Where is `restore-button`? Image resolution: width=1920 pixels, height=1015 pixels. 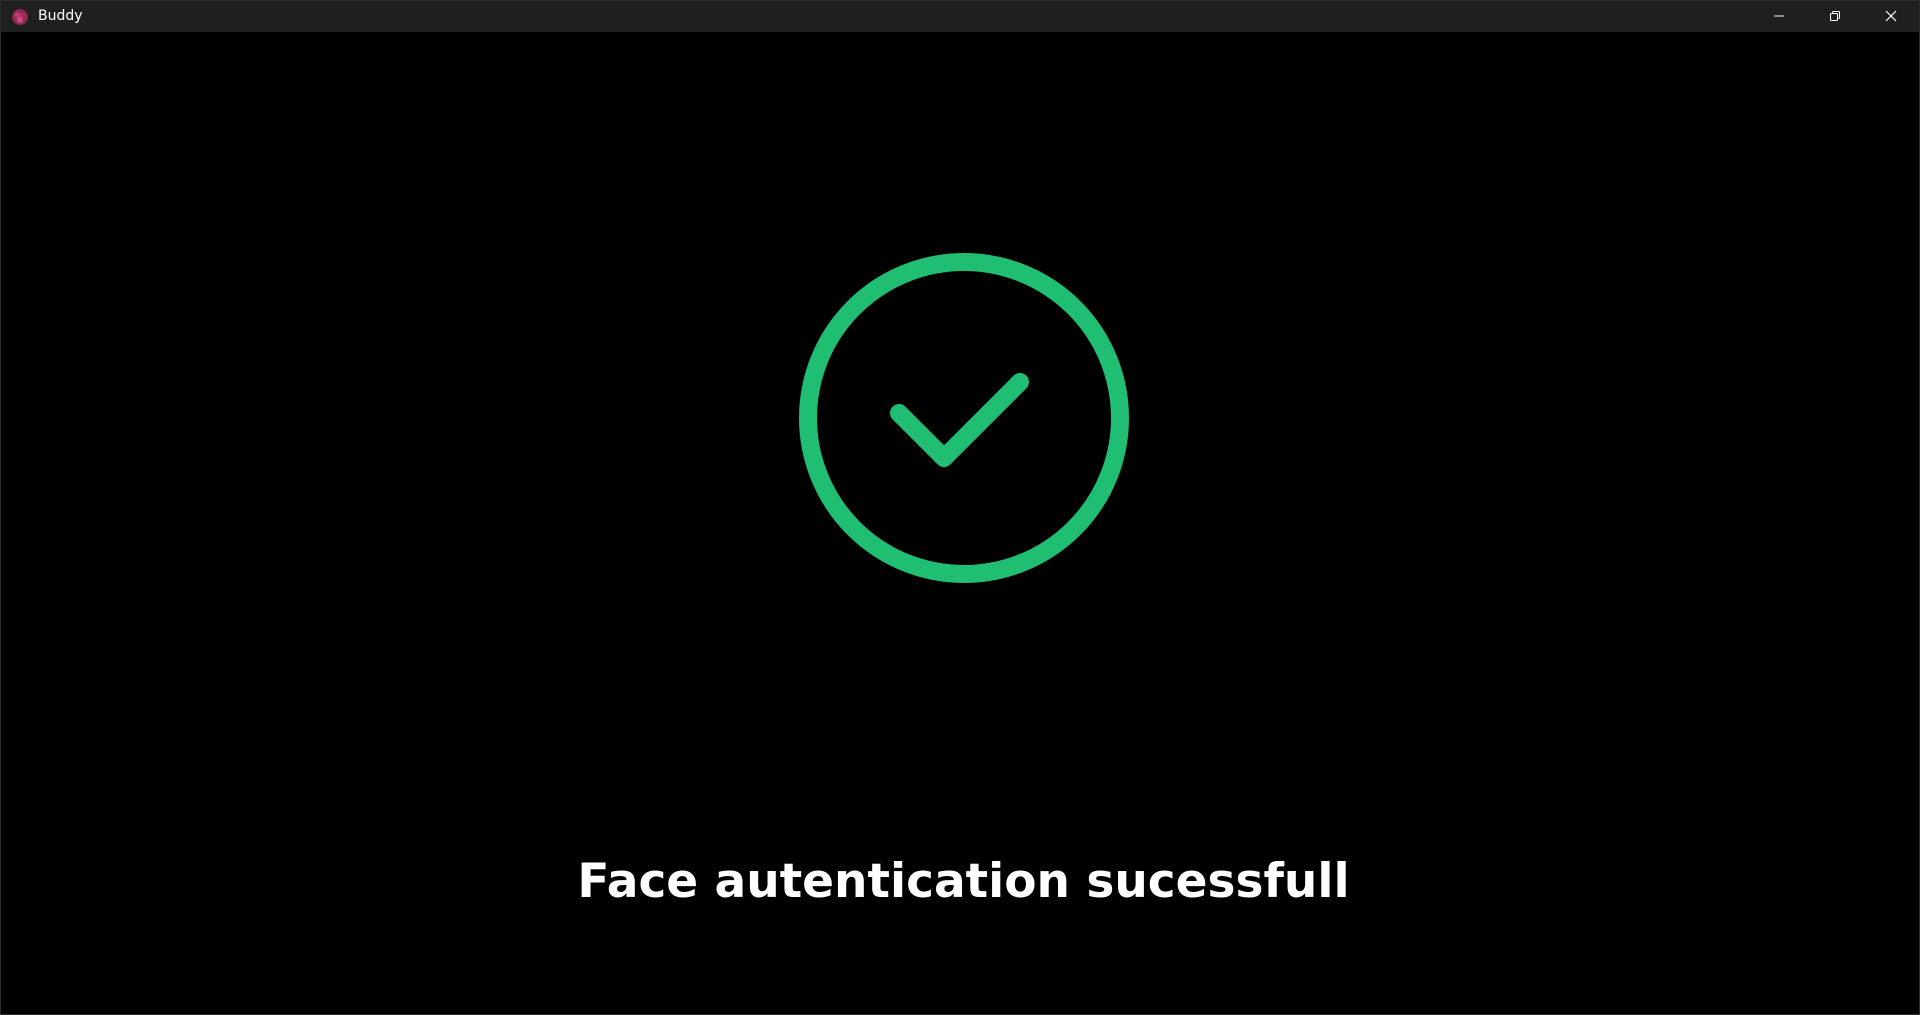 restore-button is located at coordinates (1835, 16).